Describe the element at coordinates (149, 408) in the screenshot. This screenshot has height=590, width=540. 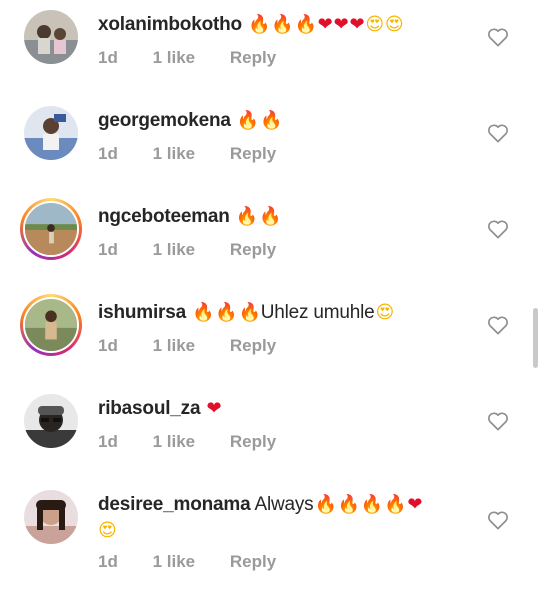
I see `username-link: ribasoul_za` at that location.